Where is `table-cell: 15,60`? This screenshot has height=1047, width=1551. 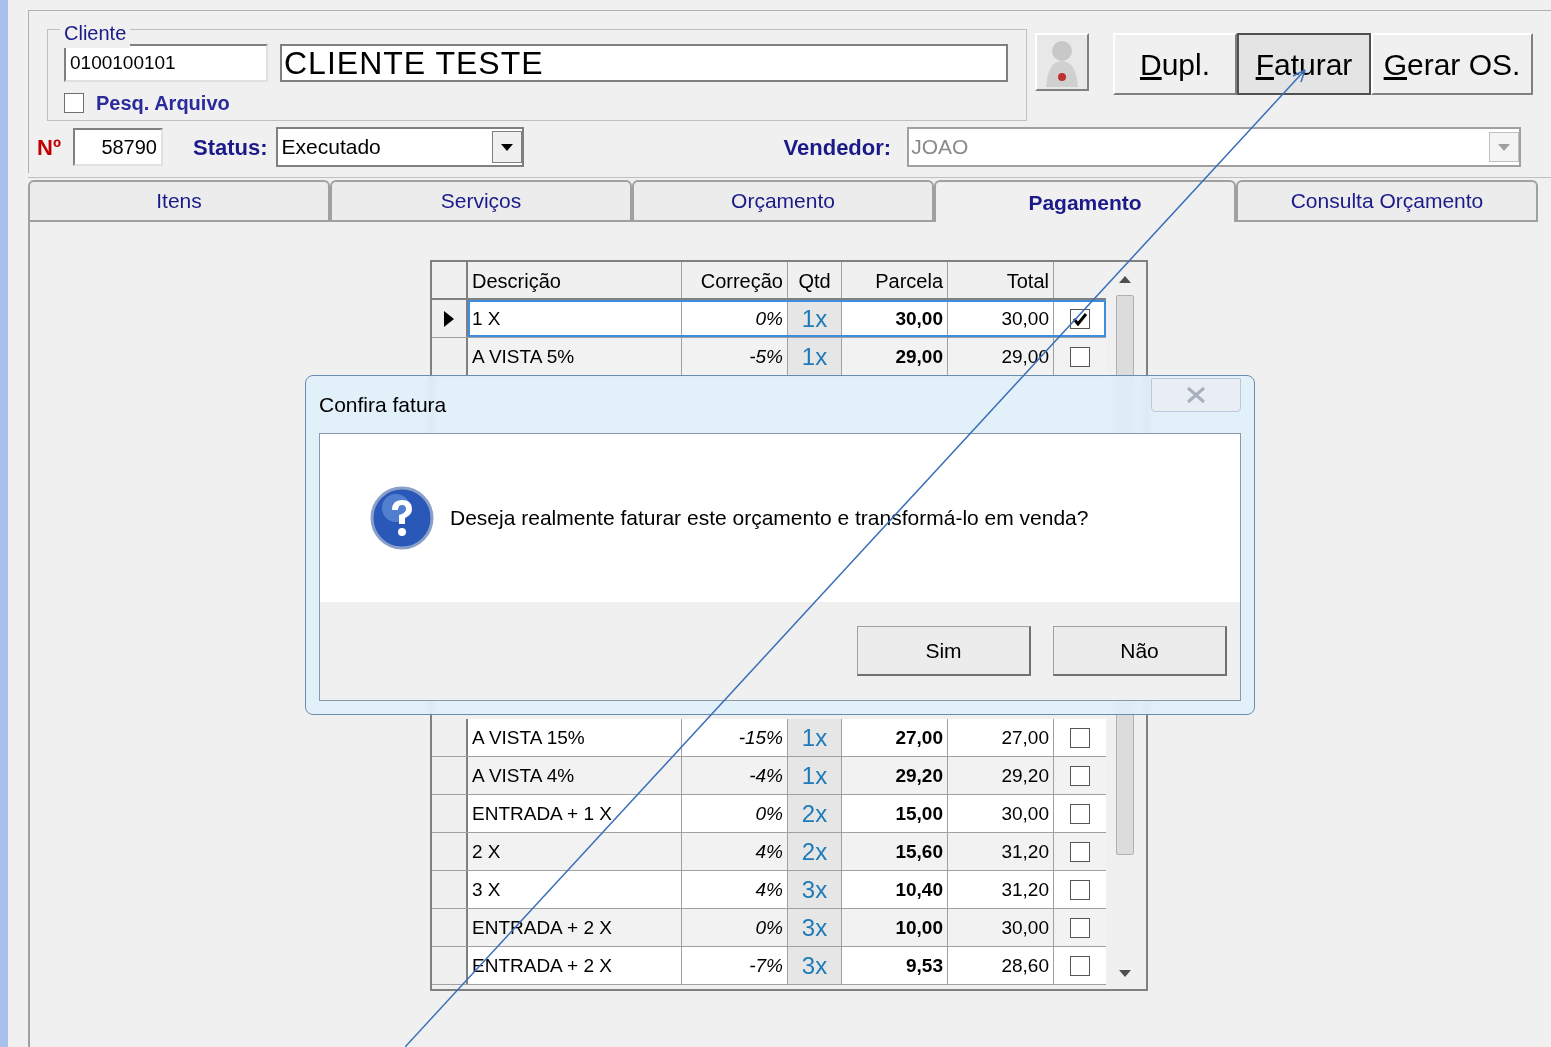 table-cell: 15,60 is located at coordinates (895, 851).